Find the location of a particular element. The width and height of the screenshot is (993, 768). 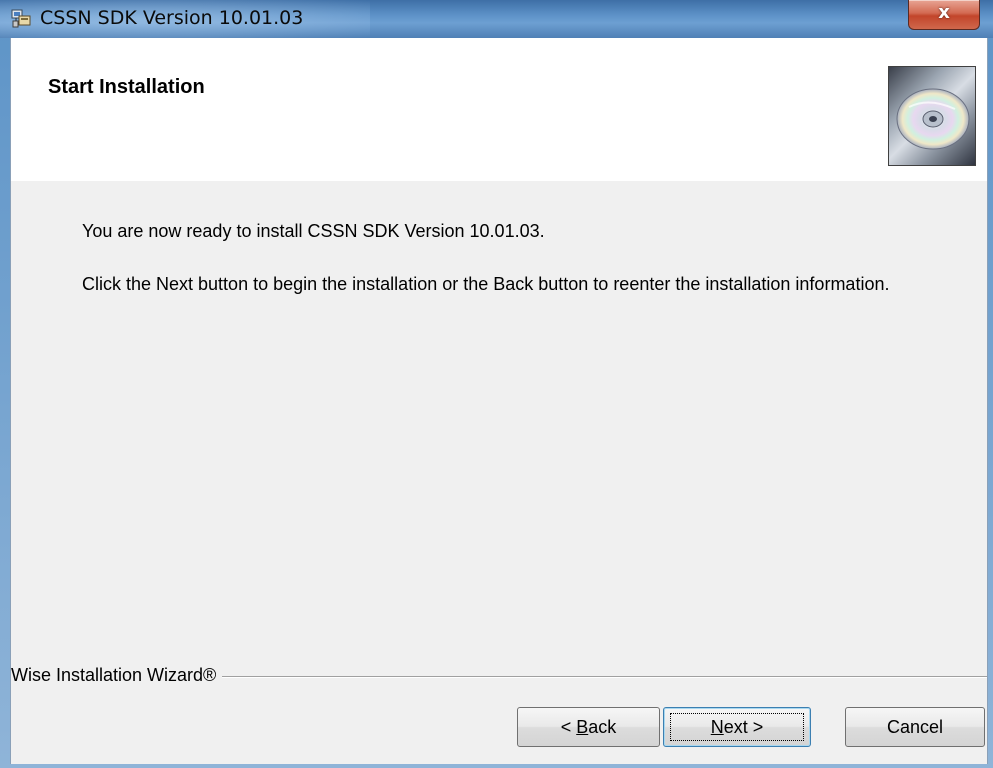

installer-app-icon is located at coordinates (21, 18).